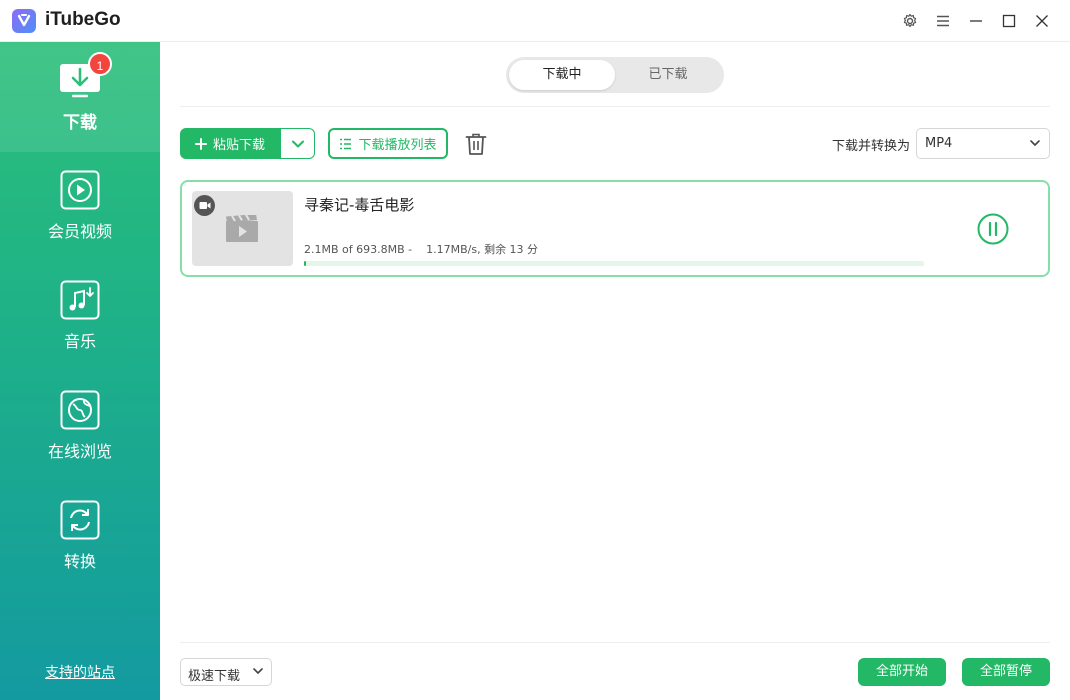 The image size is (1070, 700). I want to click on sidebar-item-vip-video: 会员视频, so click(80, 207).